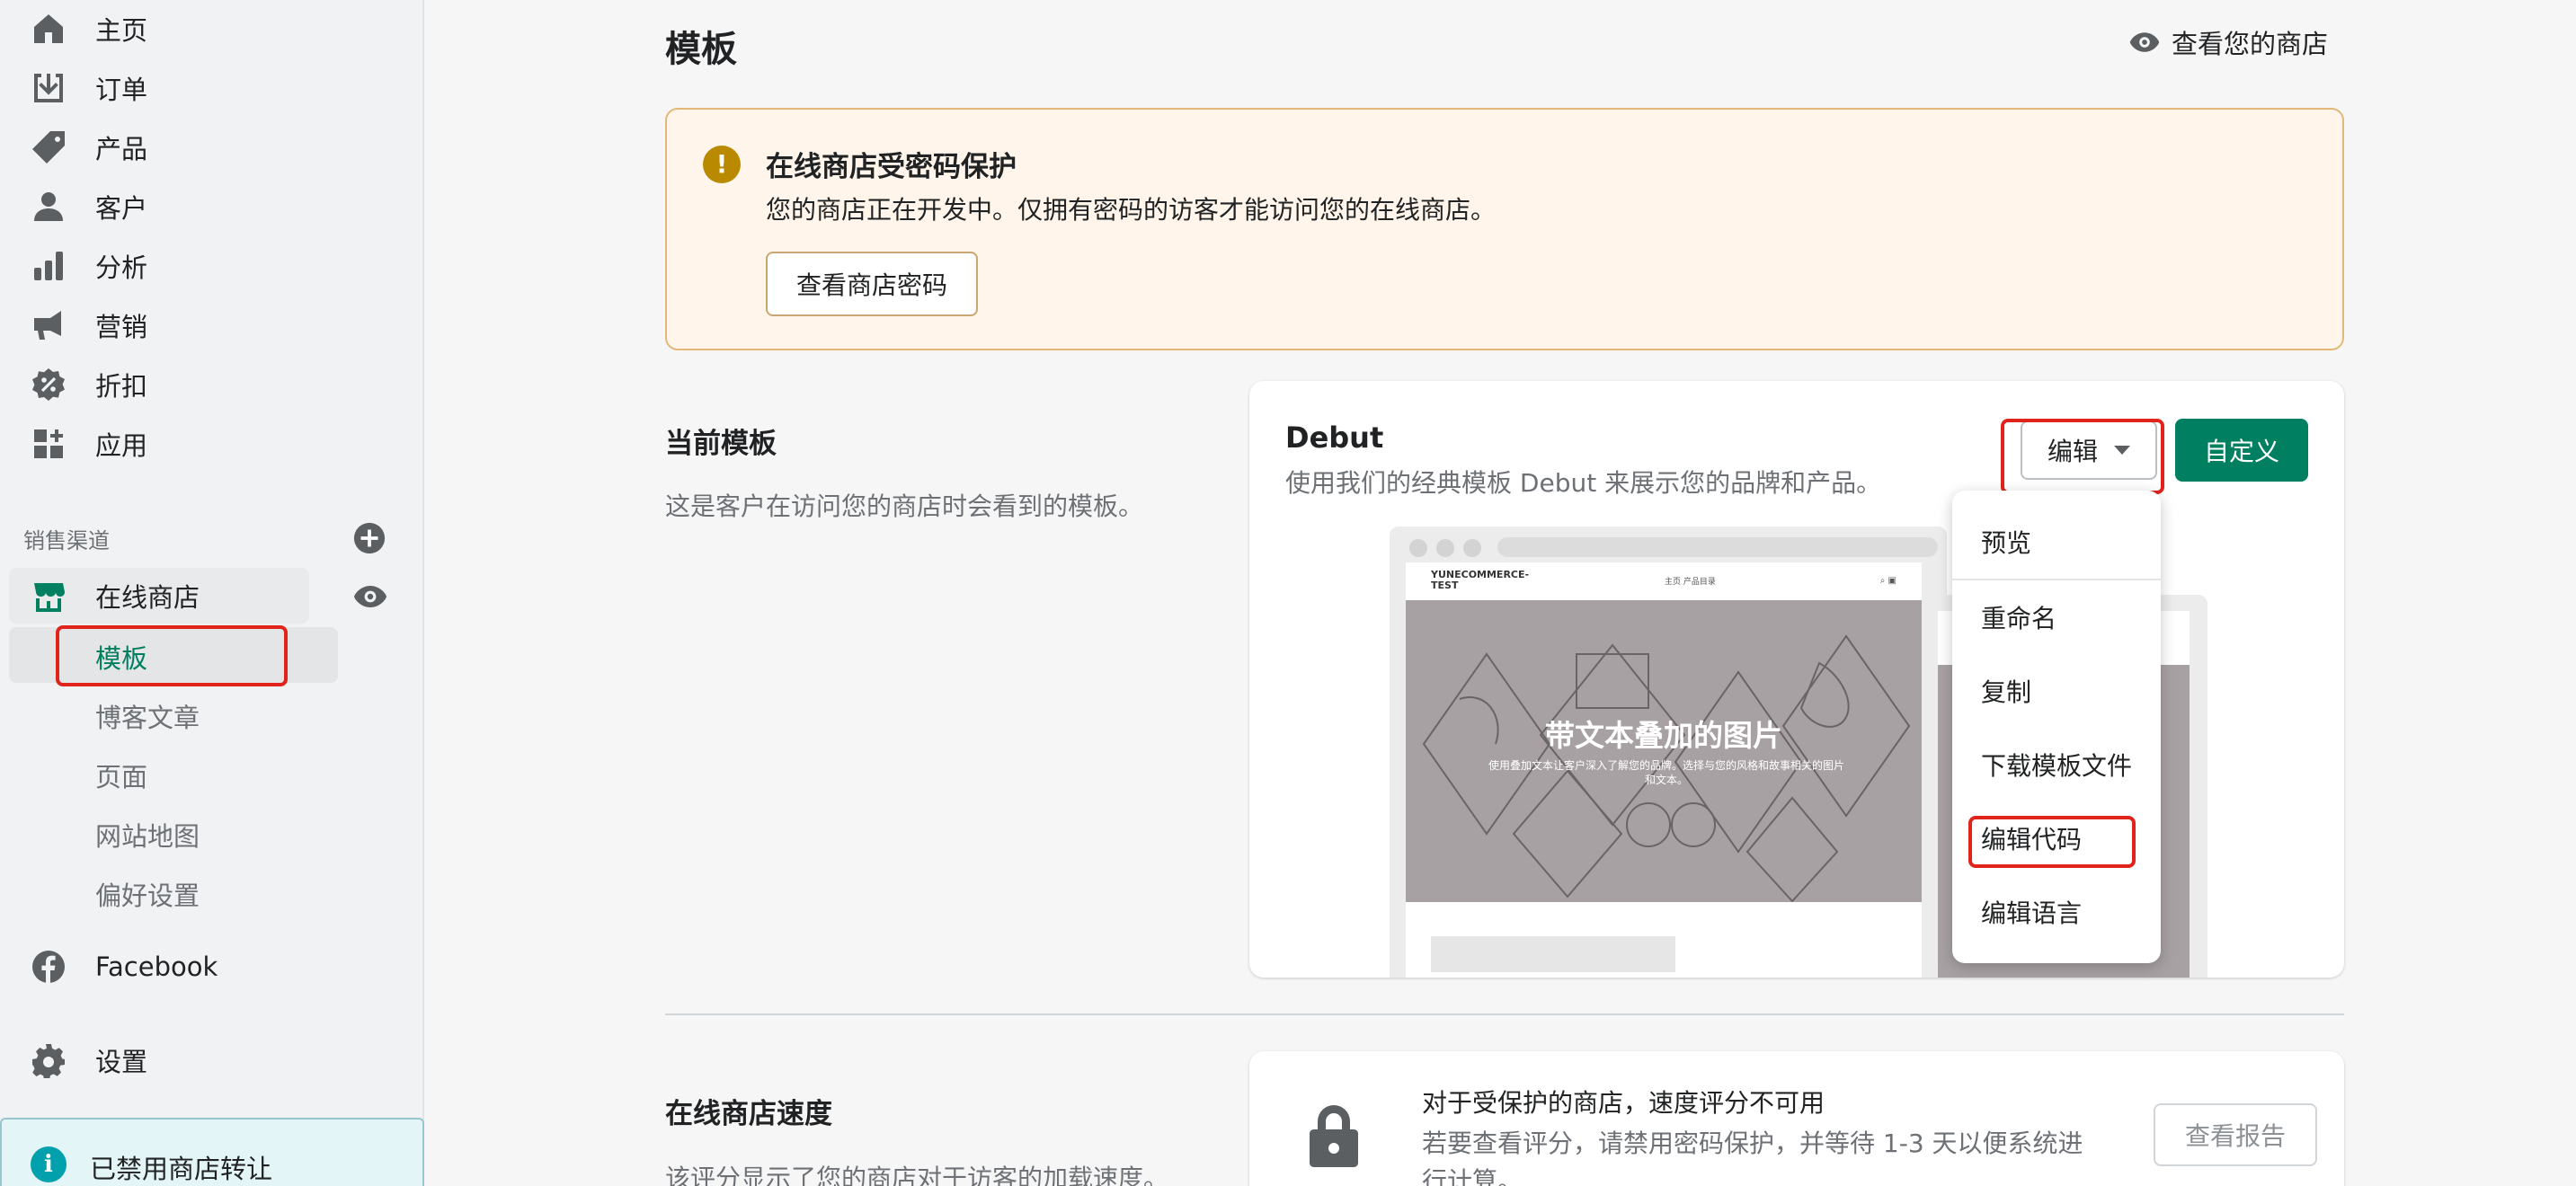 This screenshot has height=1186, width=2576. I want to click on facebook-icon, so click(48, 967).